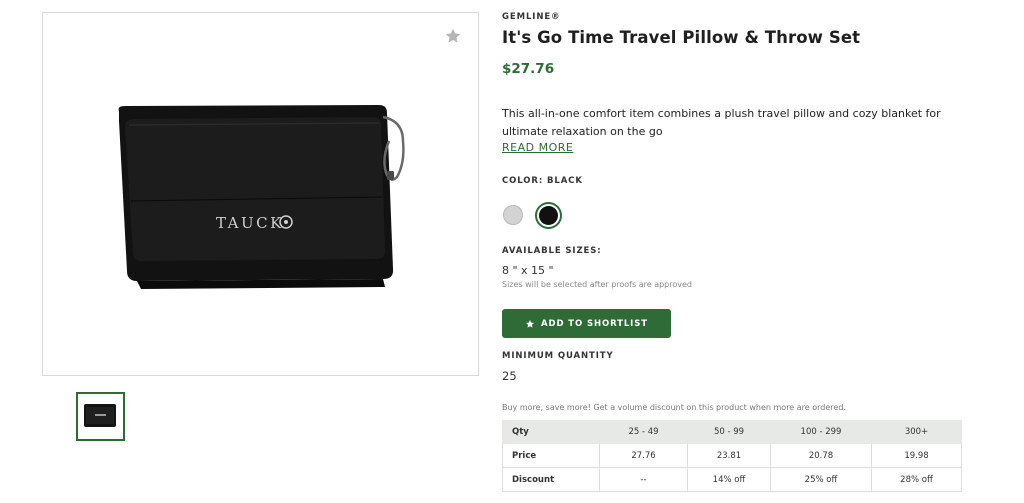 The image size is (1024, 503). What do you see at coordinates (261, 197) in the screenshot?
I see `product-photo: TAUCK` at bounding box center [261, 197].